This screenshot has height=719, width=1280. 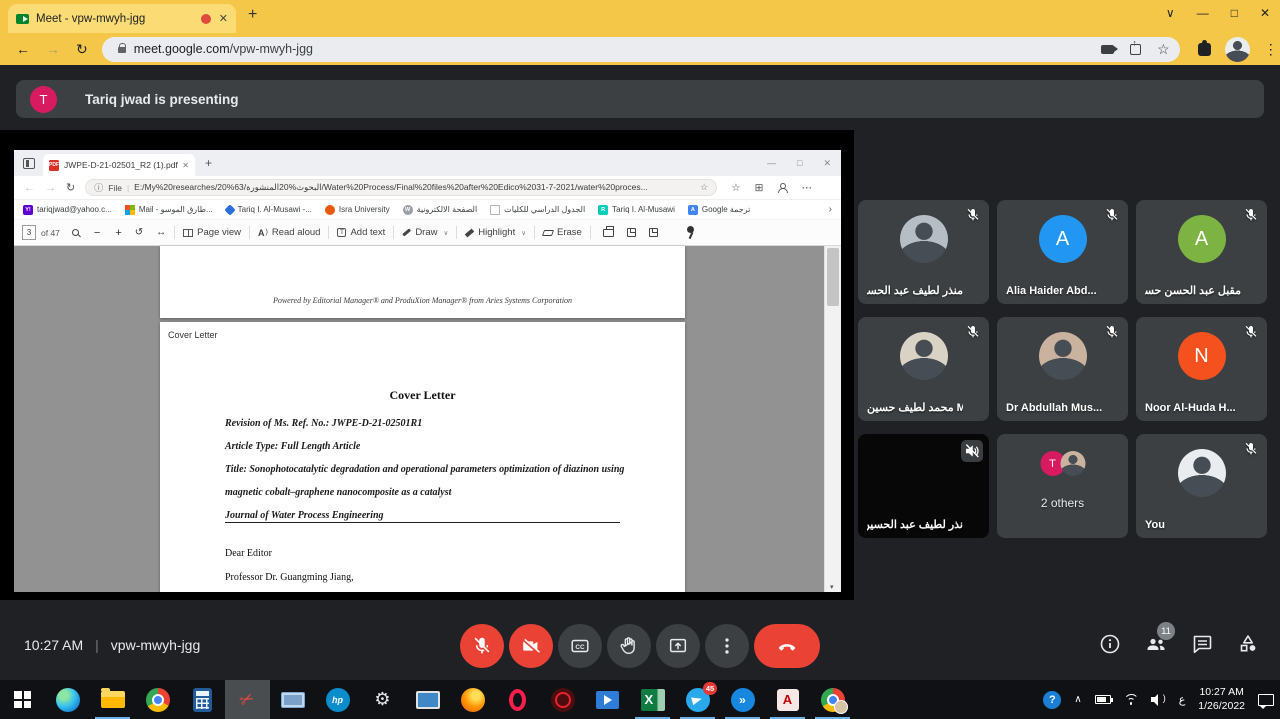 I want to click on edge-forward-icon: →, so click(x=50, y=188).